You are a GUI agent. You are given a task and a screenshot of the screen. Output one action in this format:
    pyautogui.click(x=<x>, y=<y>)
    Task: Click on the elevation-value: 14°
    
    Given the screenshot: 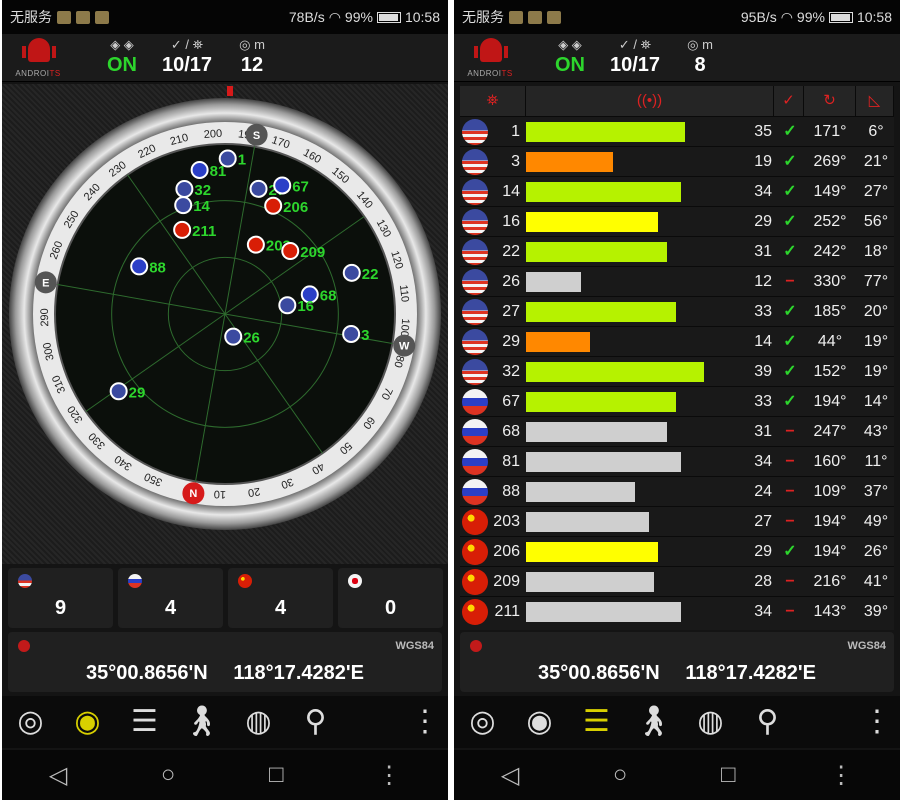 What is the action you would take?
    pyautogui.click(x=876, y=401)
    